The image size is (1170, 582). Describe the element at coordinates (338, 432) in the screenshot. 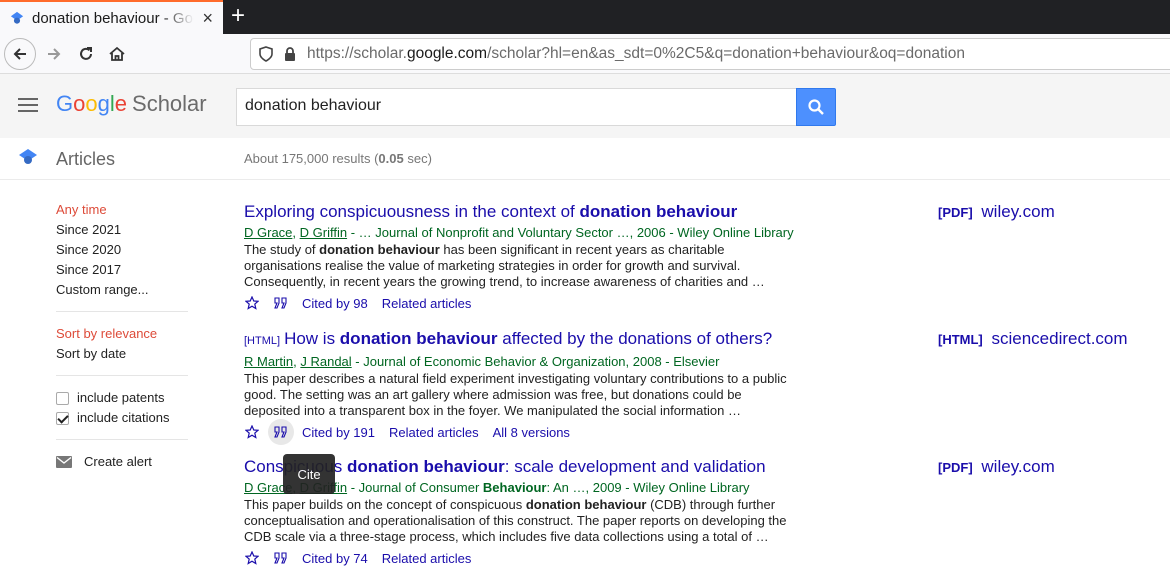

I see `cited-by-link: Cited by 191` at that location.